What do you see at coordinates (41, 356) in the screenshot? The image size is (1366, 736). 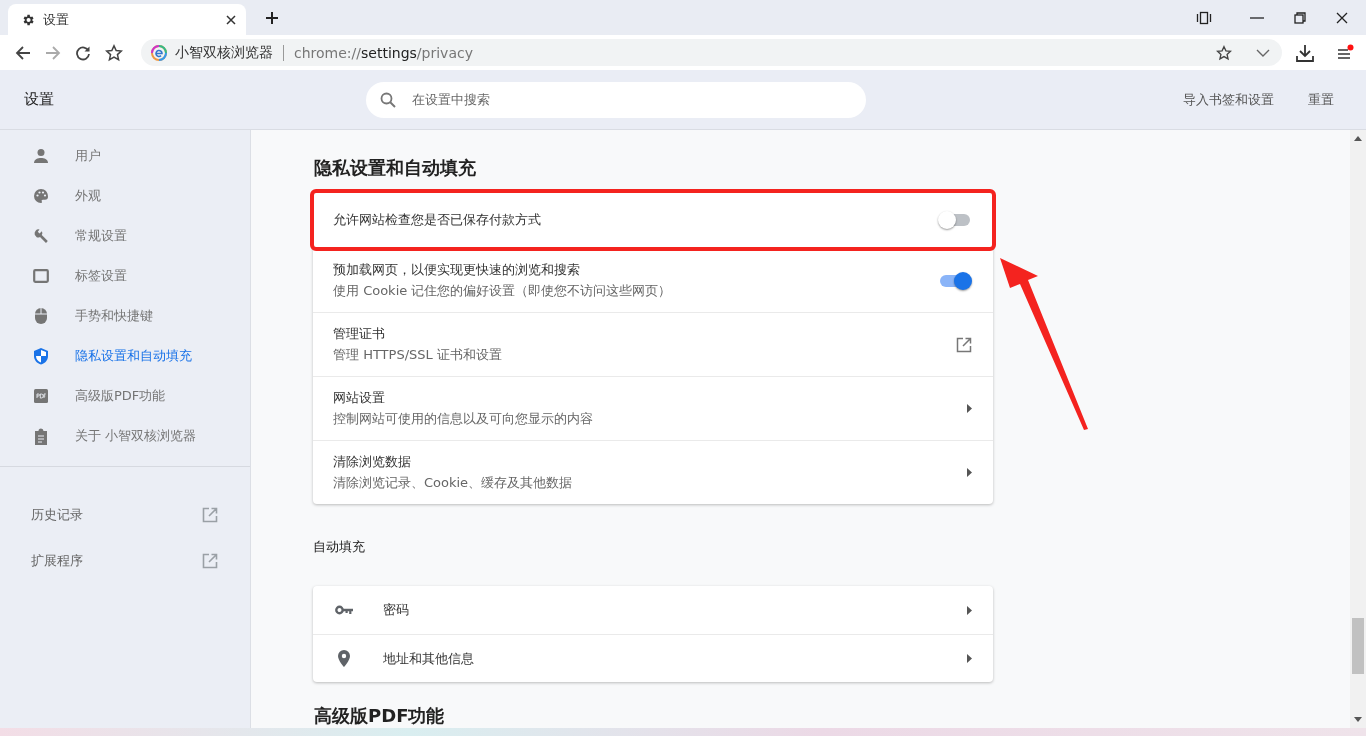 I see `shield-icon` at bounding box center [41, 356].